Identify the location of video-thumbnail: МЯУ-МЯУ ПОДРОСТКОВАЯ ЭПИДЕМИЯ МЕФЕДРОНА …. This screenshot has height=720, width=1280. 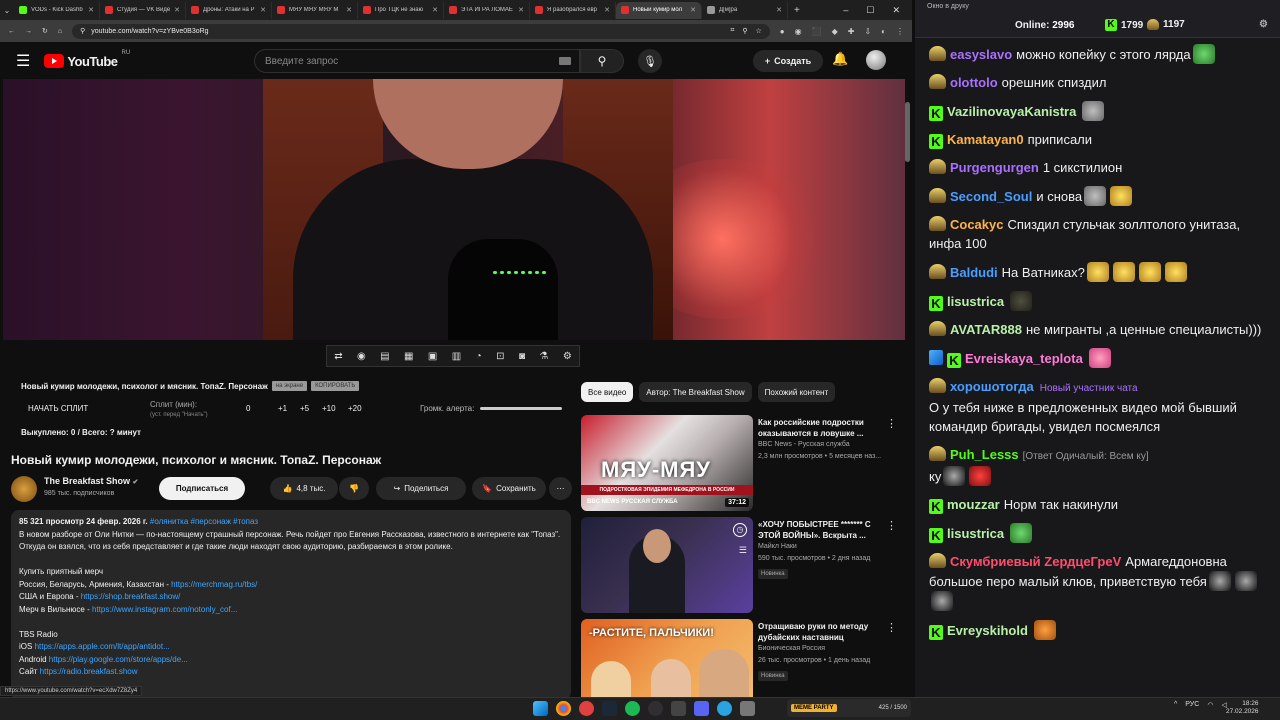
(667, 463).